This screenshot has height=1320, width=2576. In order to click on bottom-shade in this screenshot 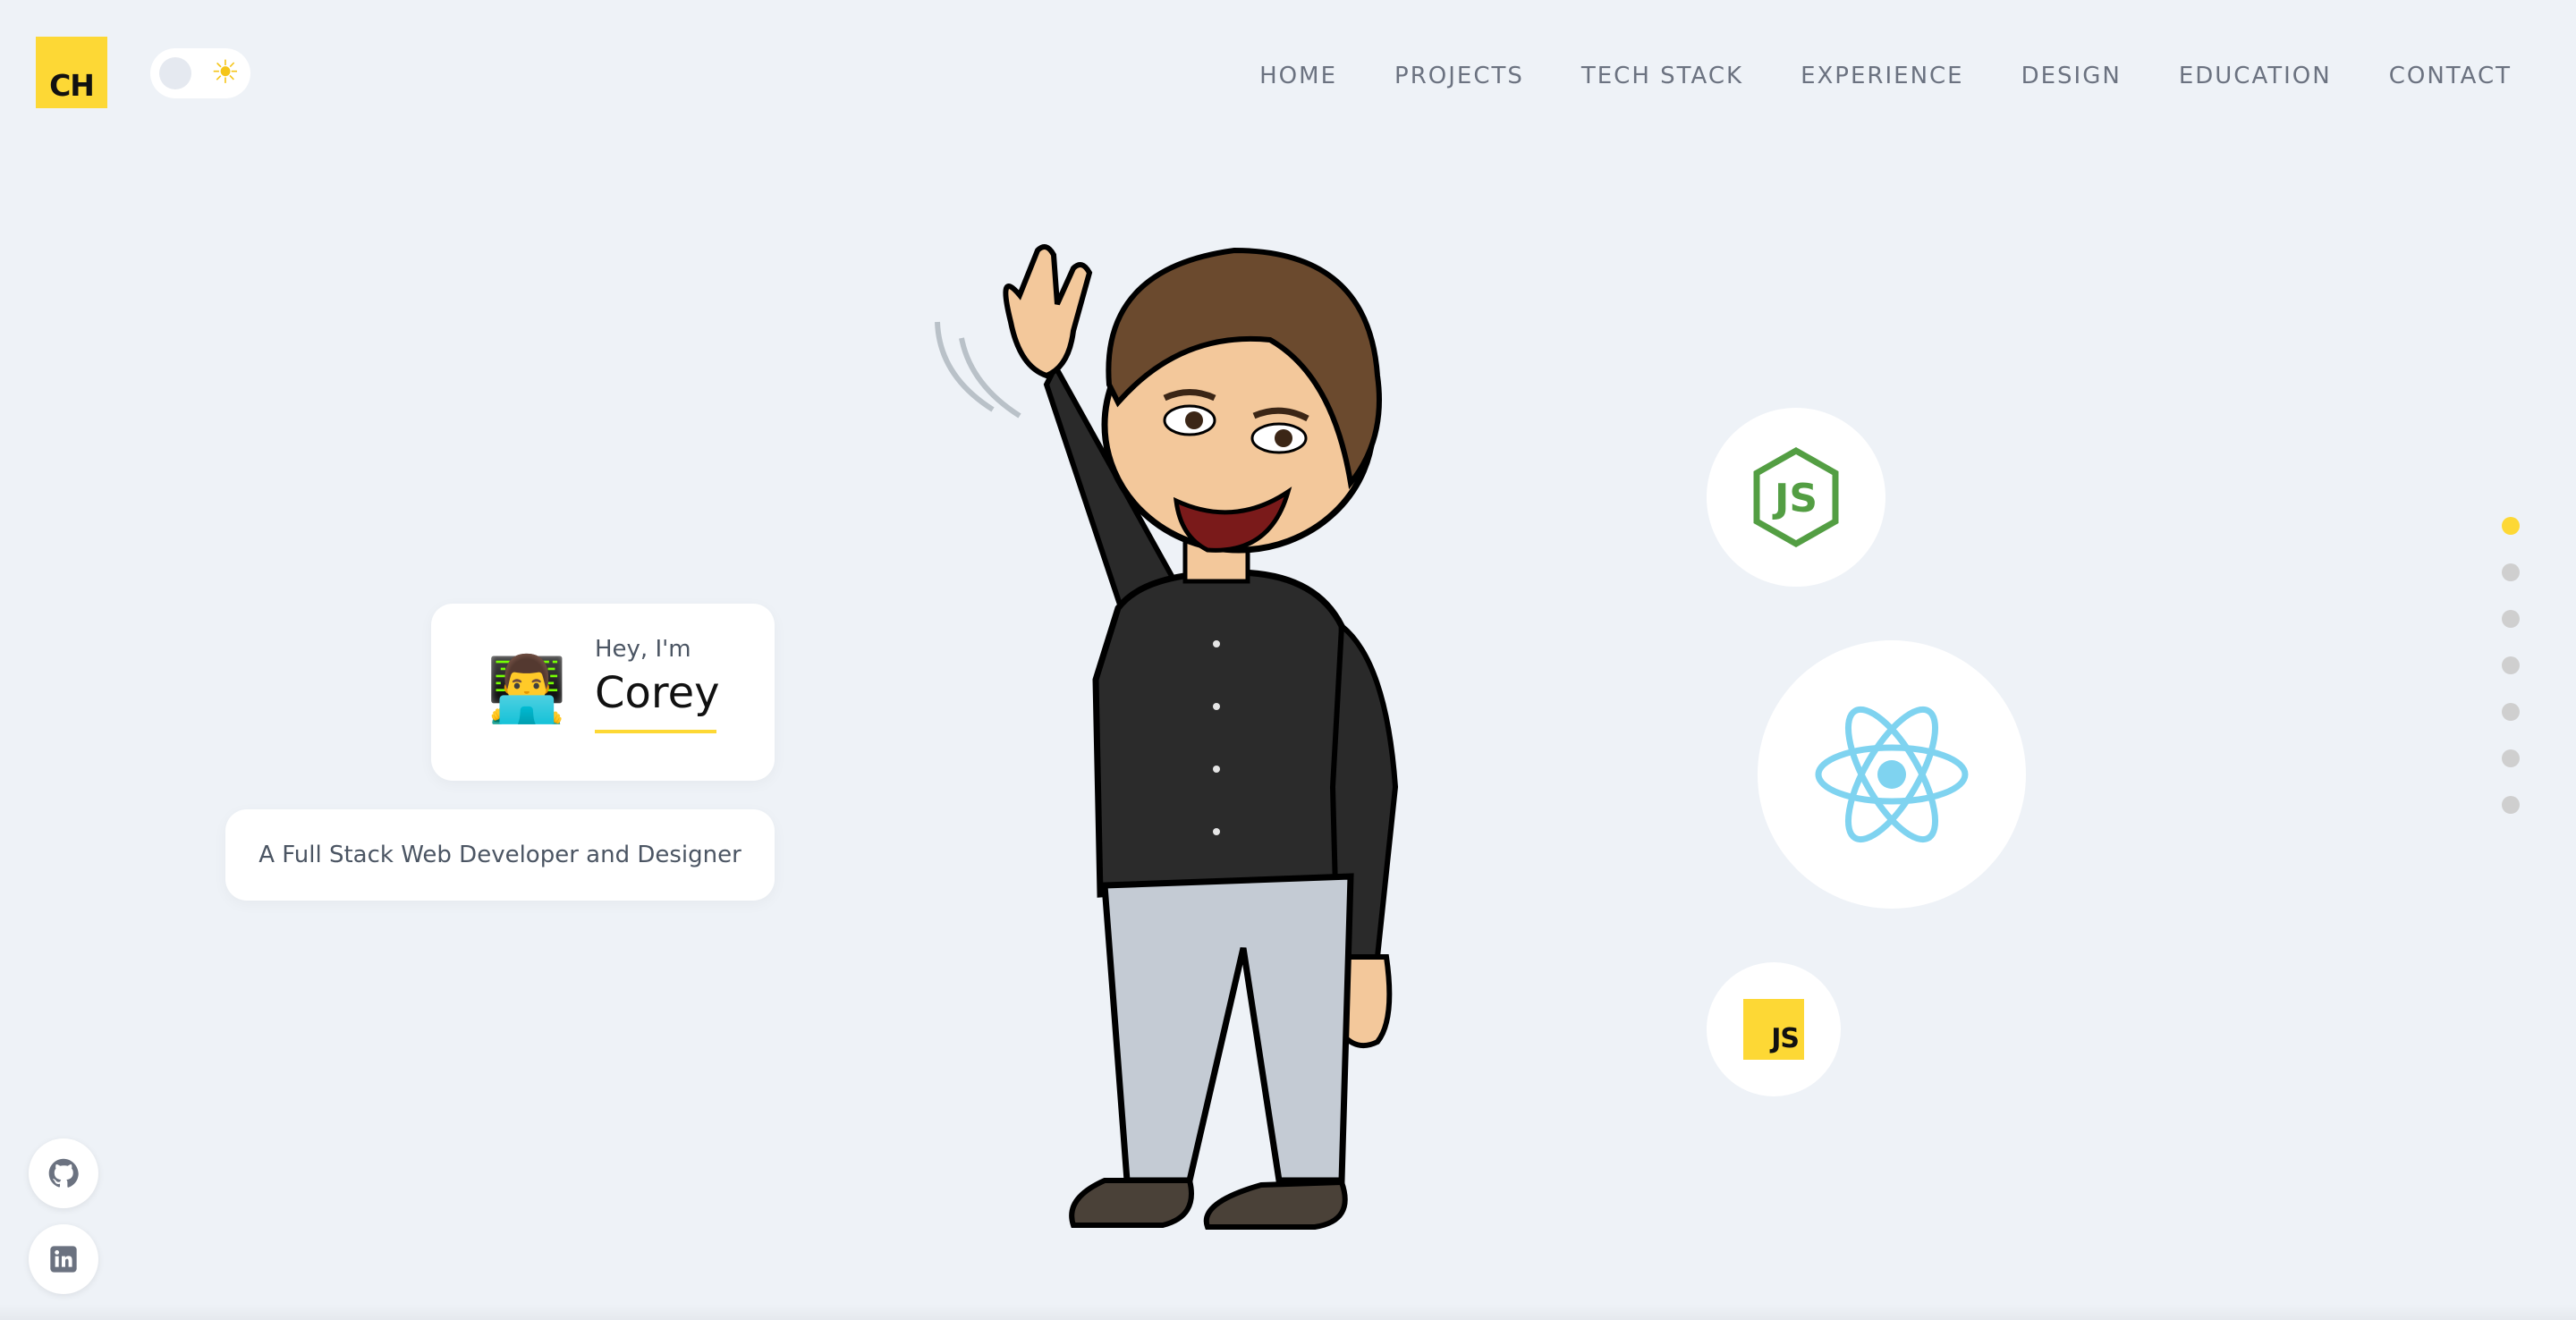, I will do `click(1288, 1312)`.